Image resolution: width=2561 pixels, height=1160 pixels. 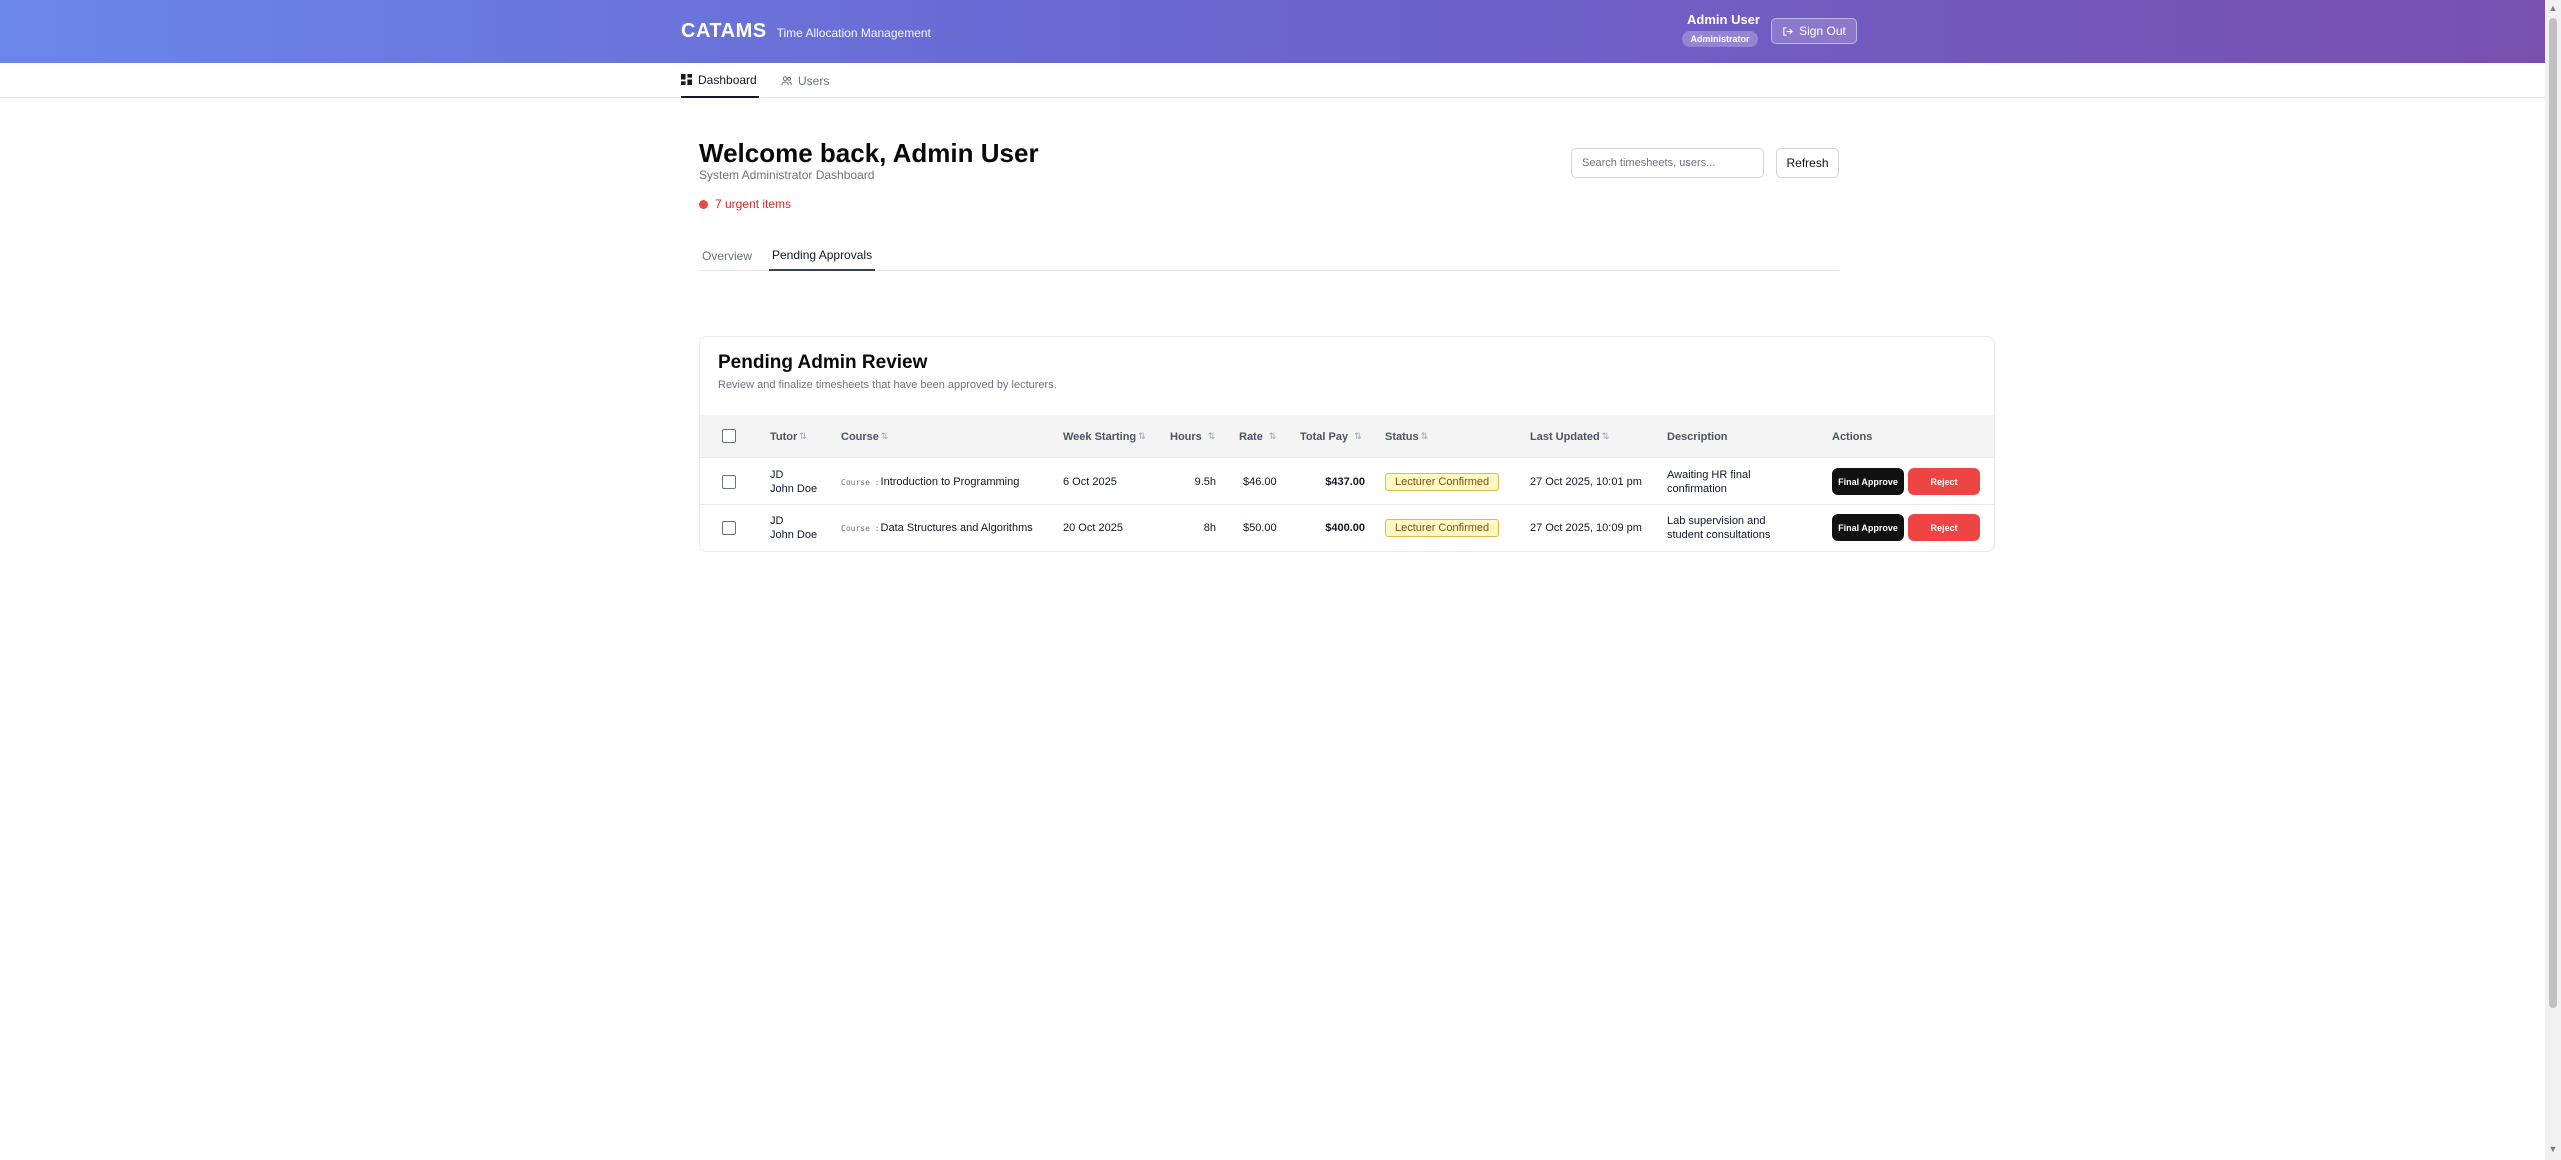 I want to click on urgent-dot-icon, so click(x=703, y=204).